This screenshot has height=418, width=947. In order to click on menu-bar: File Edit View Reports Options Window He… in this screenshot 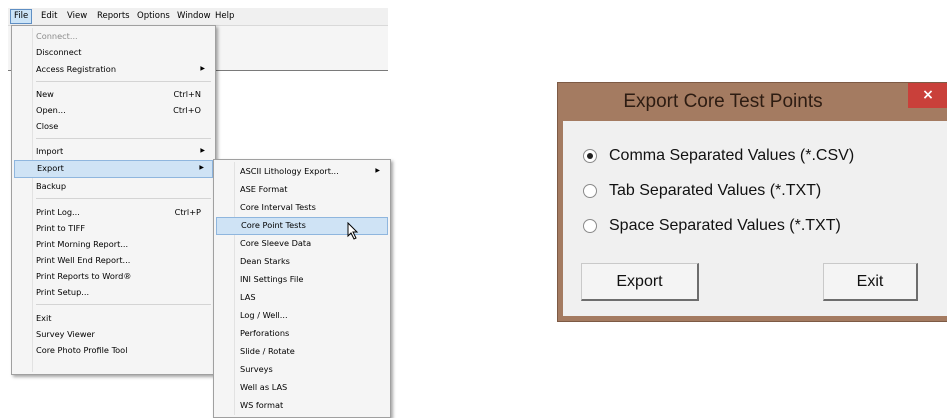, I will do `click(198, 17)`.